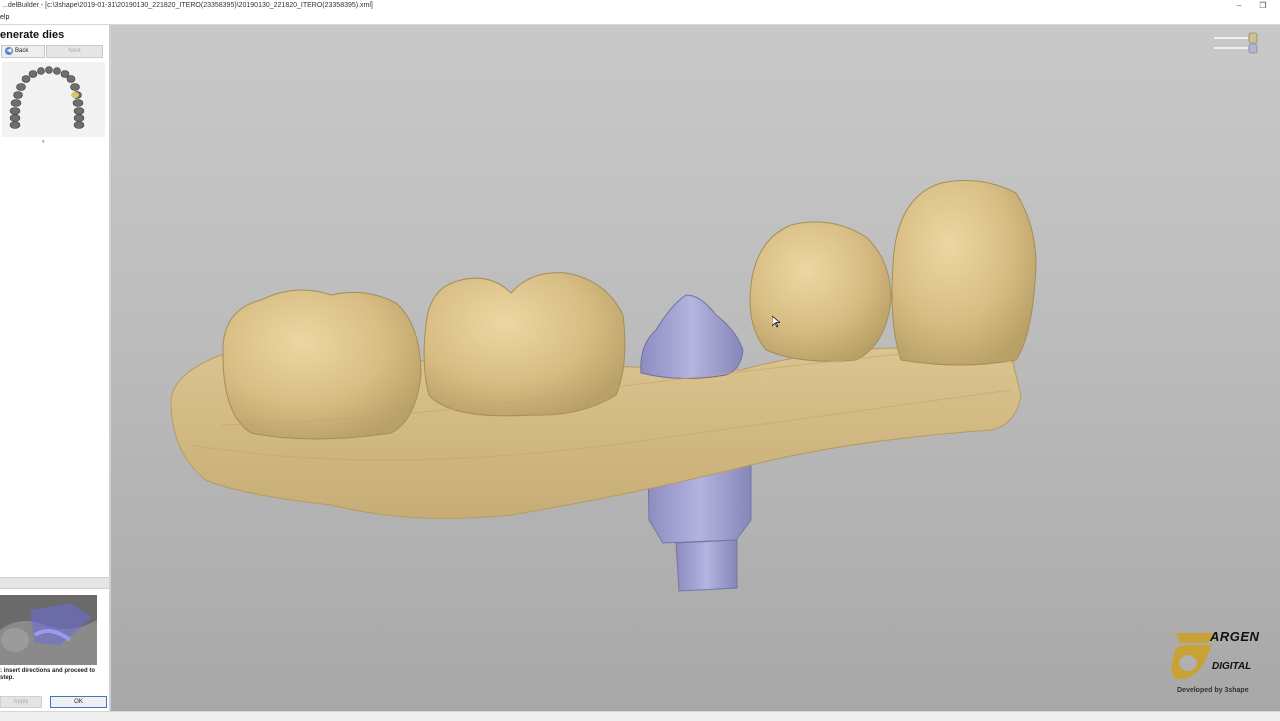 The image size is (1280, 721). Describe the element at coordinates (43, 142) in the screenshot. I see `arch-caret-icon: ▾` at that location.